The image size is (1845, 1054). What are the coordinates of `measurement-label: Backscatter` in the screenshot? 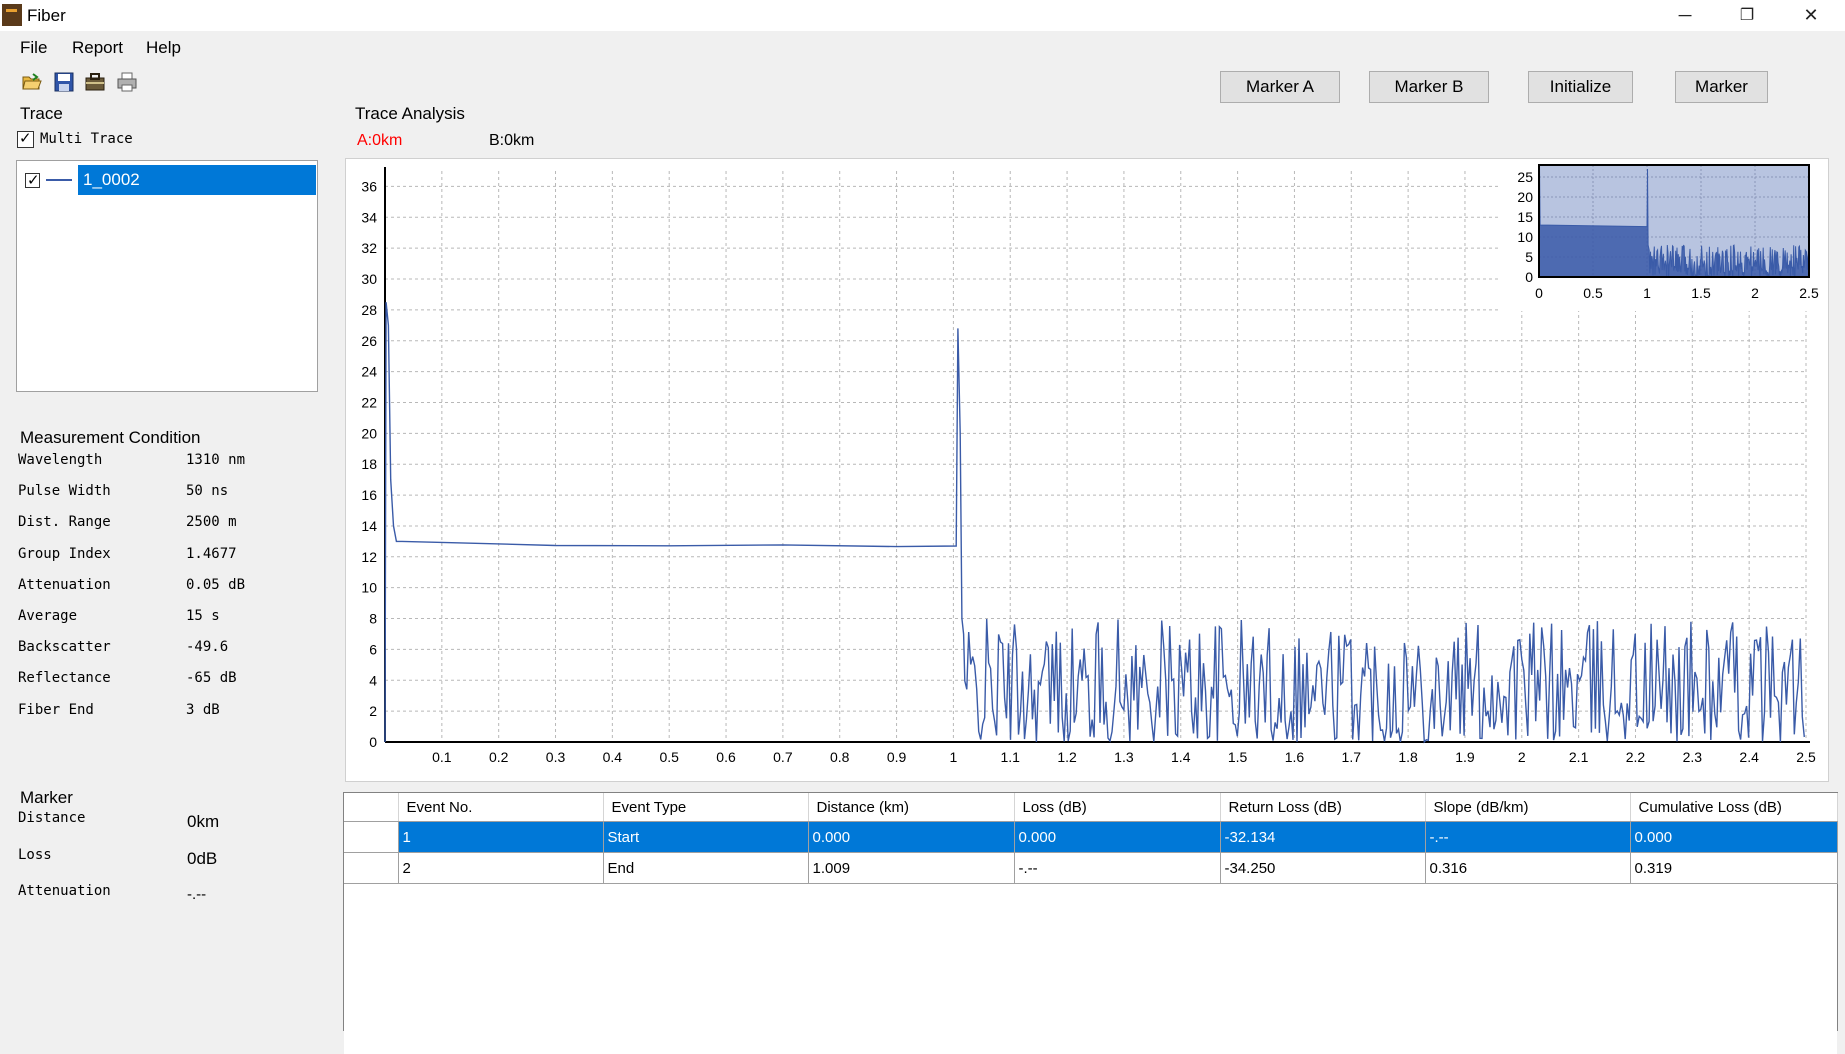 It's located at (64, 647).